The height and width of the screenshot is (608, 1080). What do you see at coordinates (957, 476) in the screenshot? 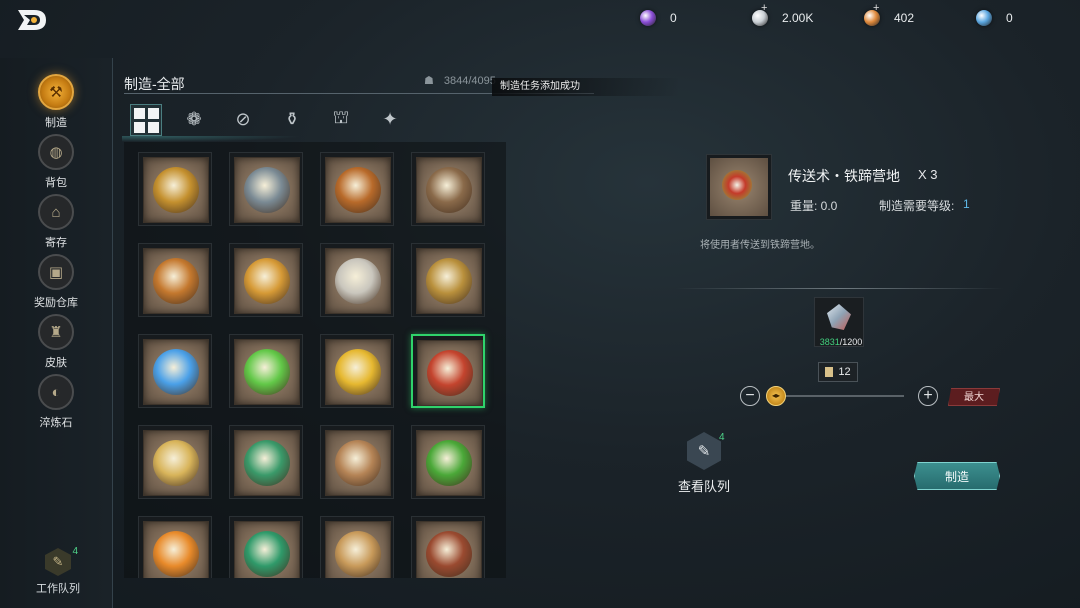
I see `craft-button: 制造` at bounding box center [957, 476].